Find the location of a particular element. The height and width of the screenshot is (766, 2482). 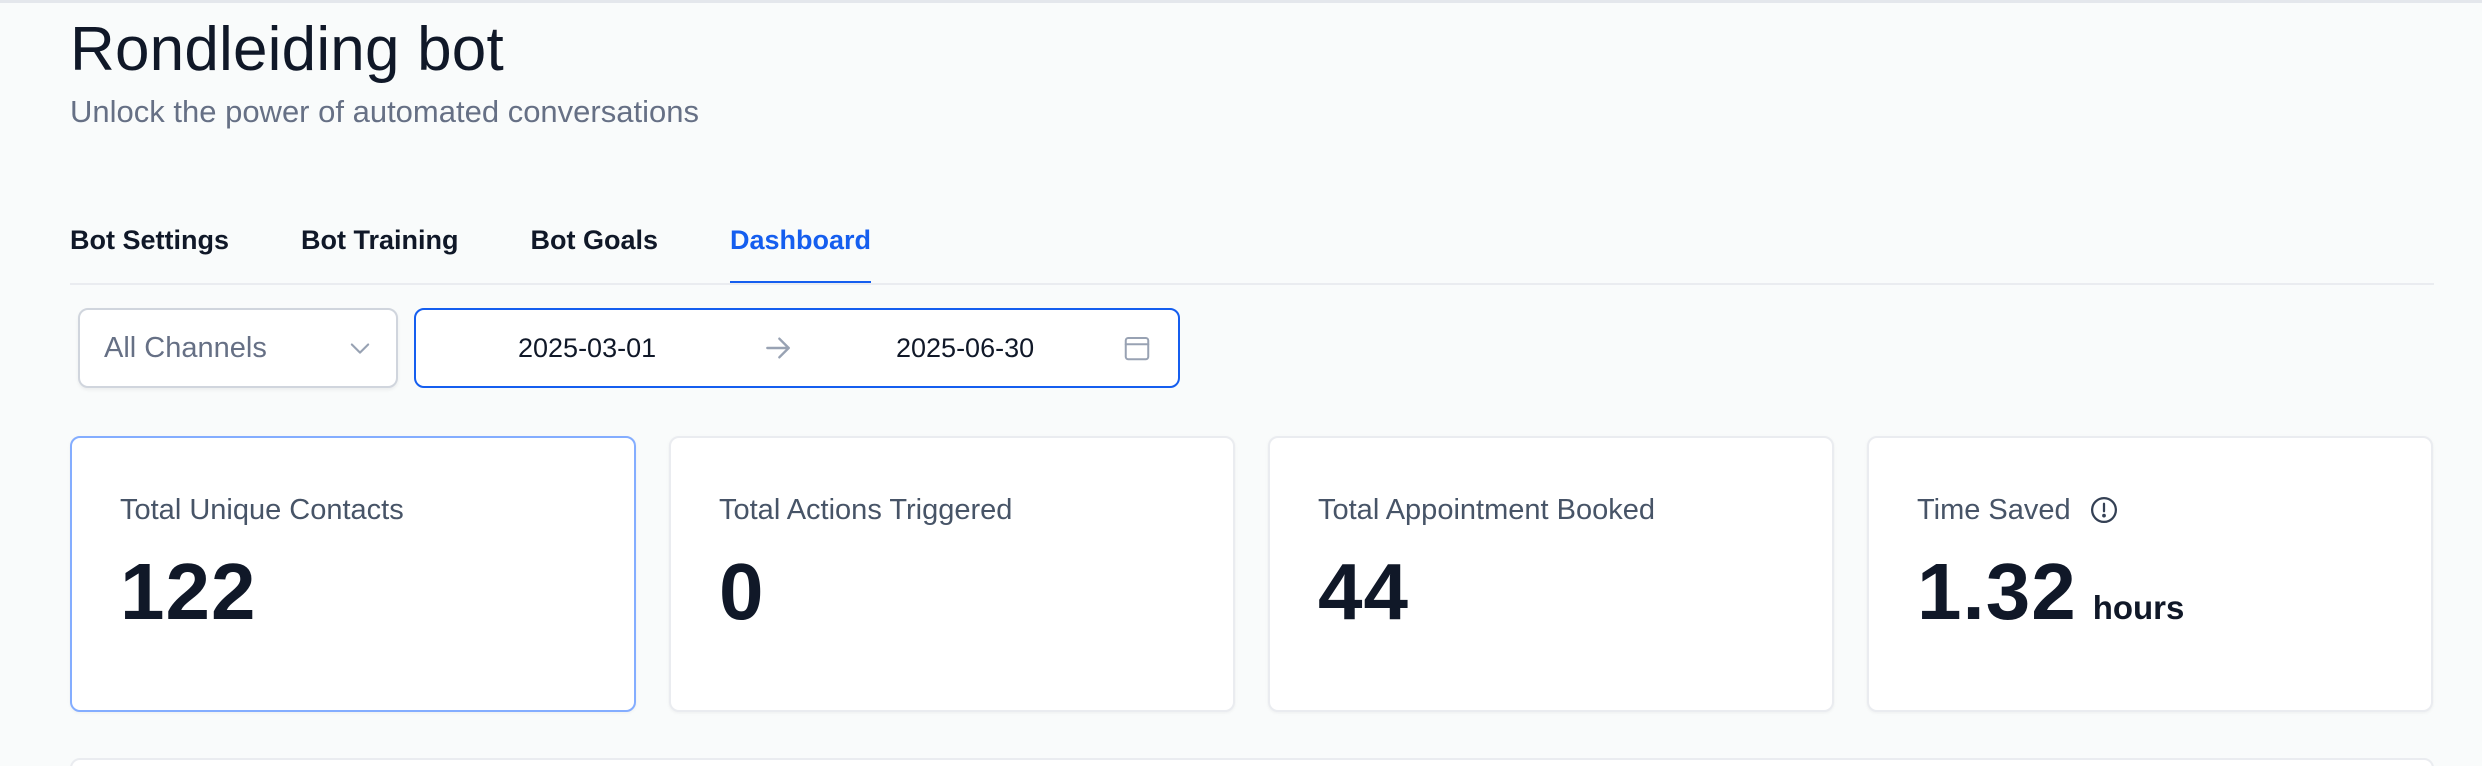

stat-label: Total Actions Triggered is located at coordinates (866, 510).